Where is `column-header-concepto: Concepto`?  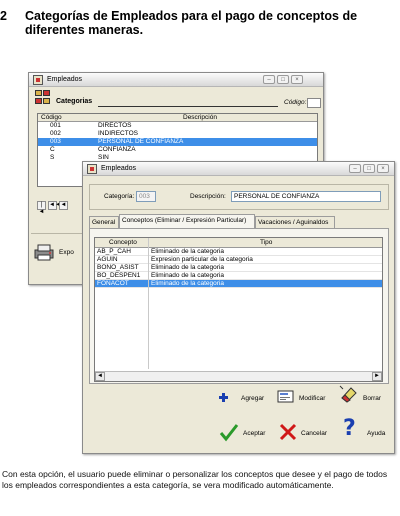 column-header-concepto: Concepto is located at coordinates (123, 242).